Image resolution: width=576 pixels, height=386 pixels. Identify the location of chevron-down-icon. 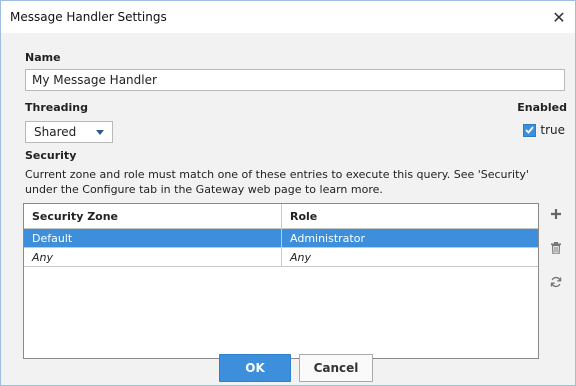
(100, 132).